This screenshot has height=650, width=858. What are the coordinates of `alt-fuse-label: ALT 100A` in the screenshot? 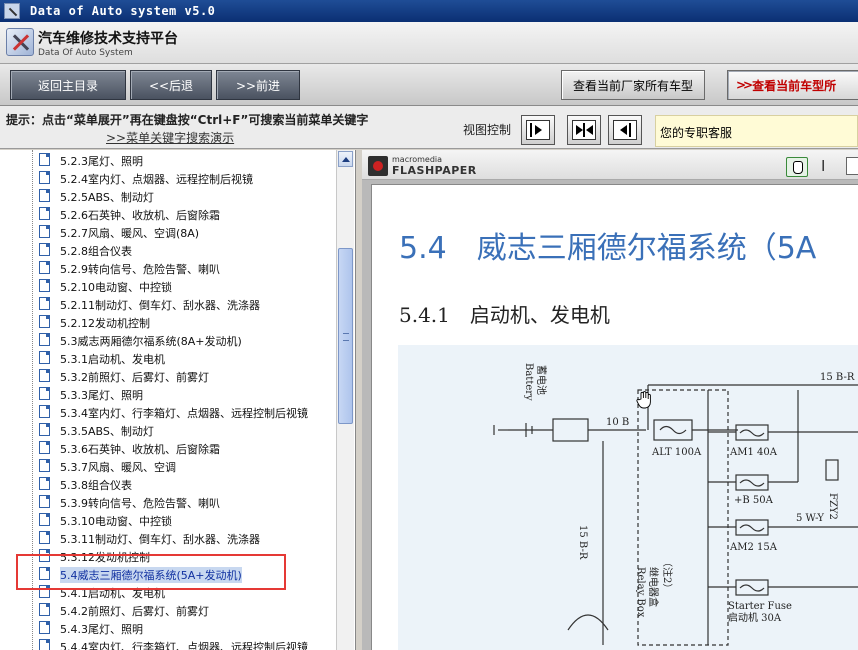 It's located at (676, 452).